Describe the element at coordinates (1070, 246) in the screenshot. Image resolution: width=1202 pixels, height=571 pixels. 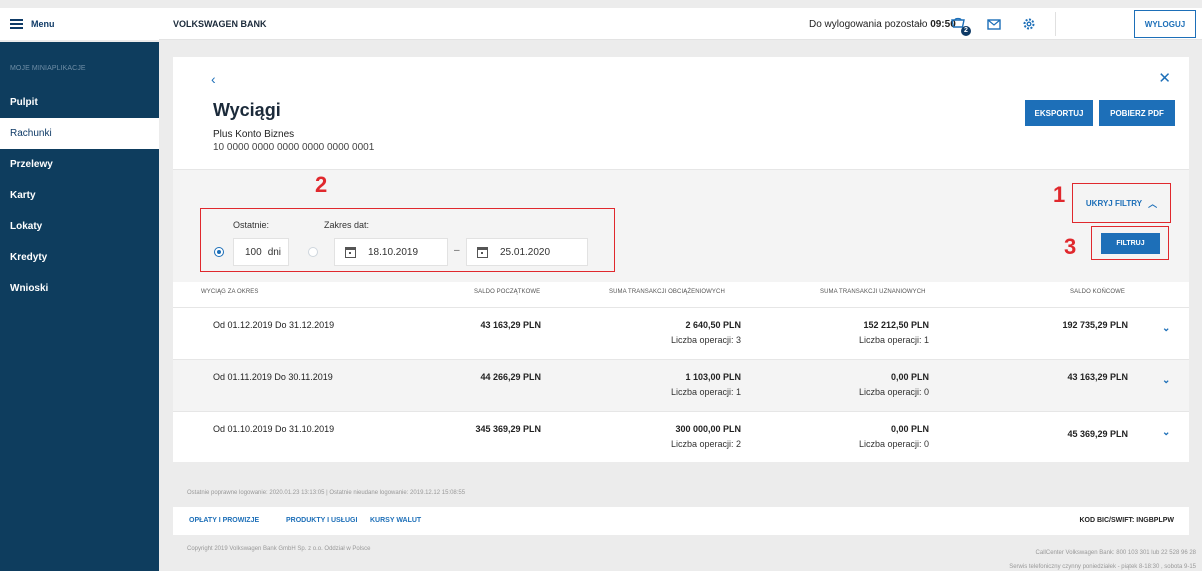
I see `annotation-3: 3` at that location.